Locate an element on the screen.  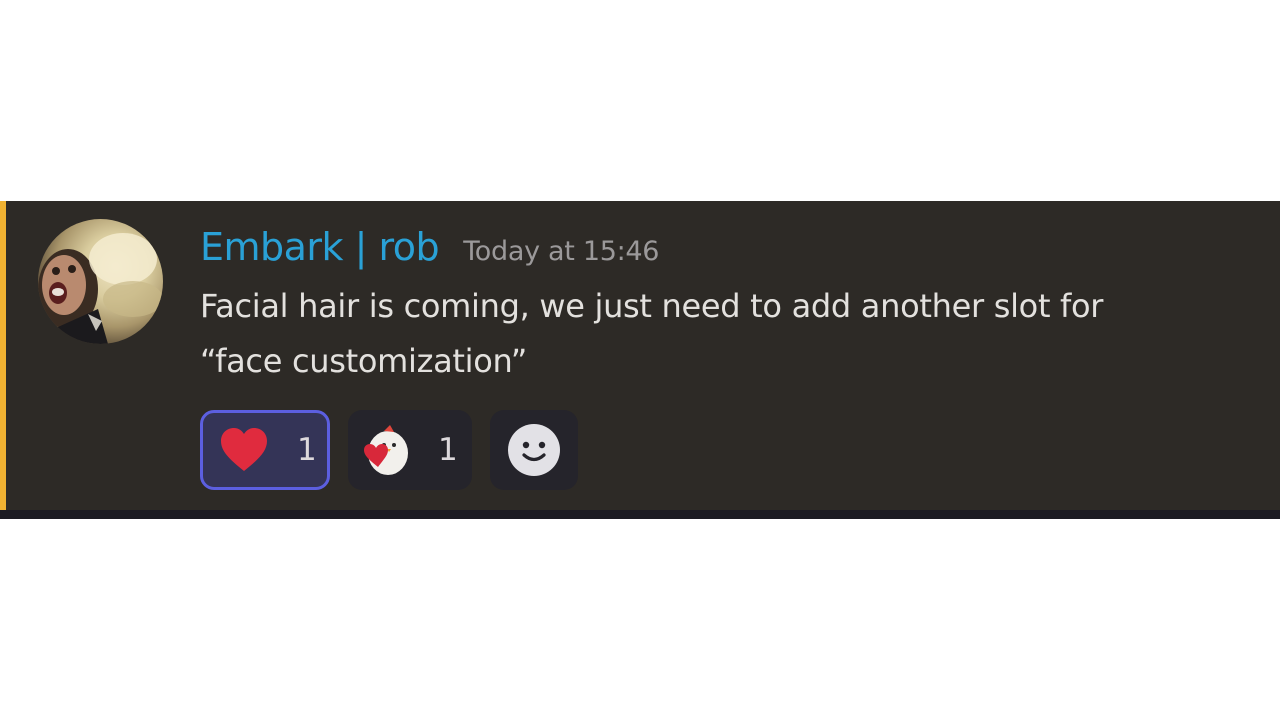
message-header: Embark | rob Today at 15:46 is located at coordinates (429, 247).